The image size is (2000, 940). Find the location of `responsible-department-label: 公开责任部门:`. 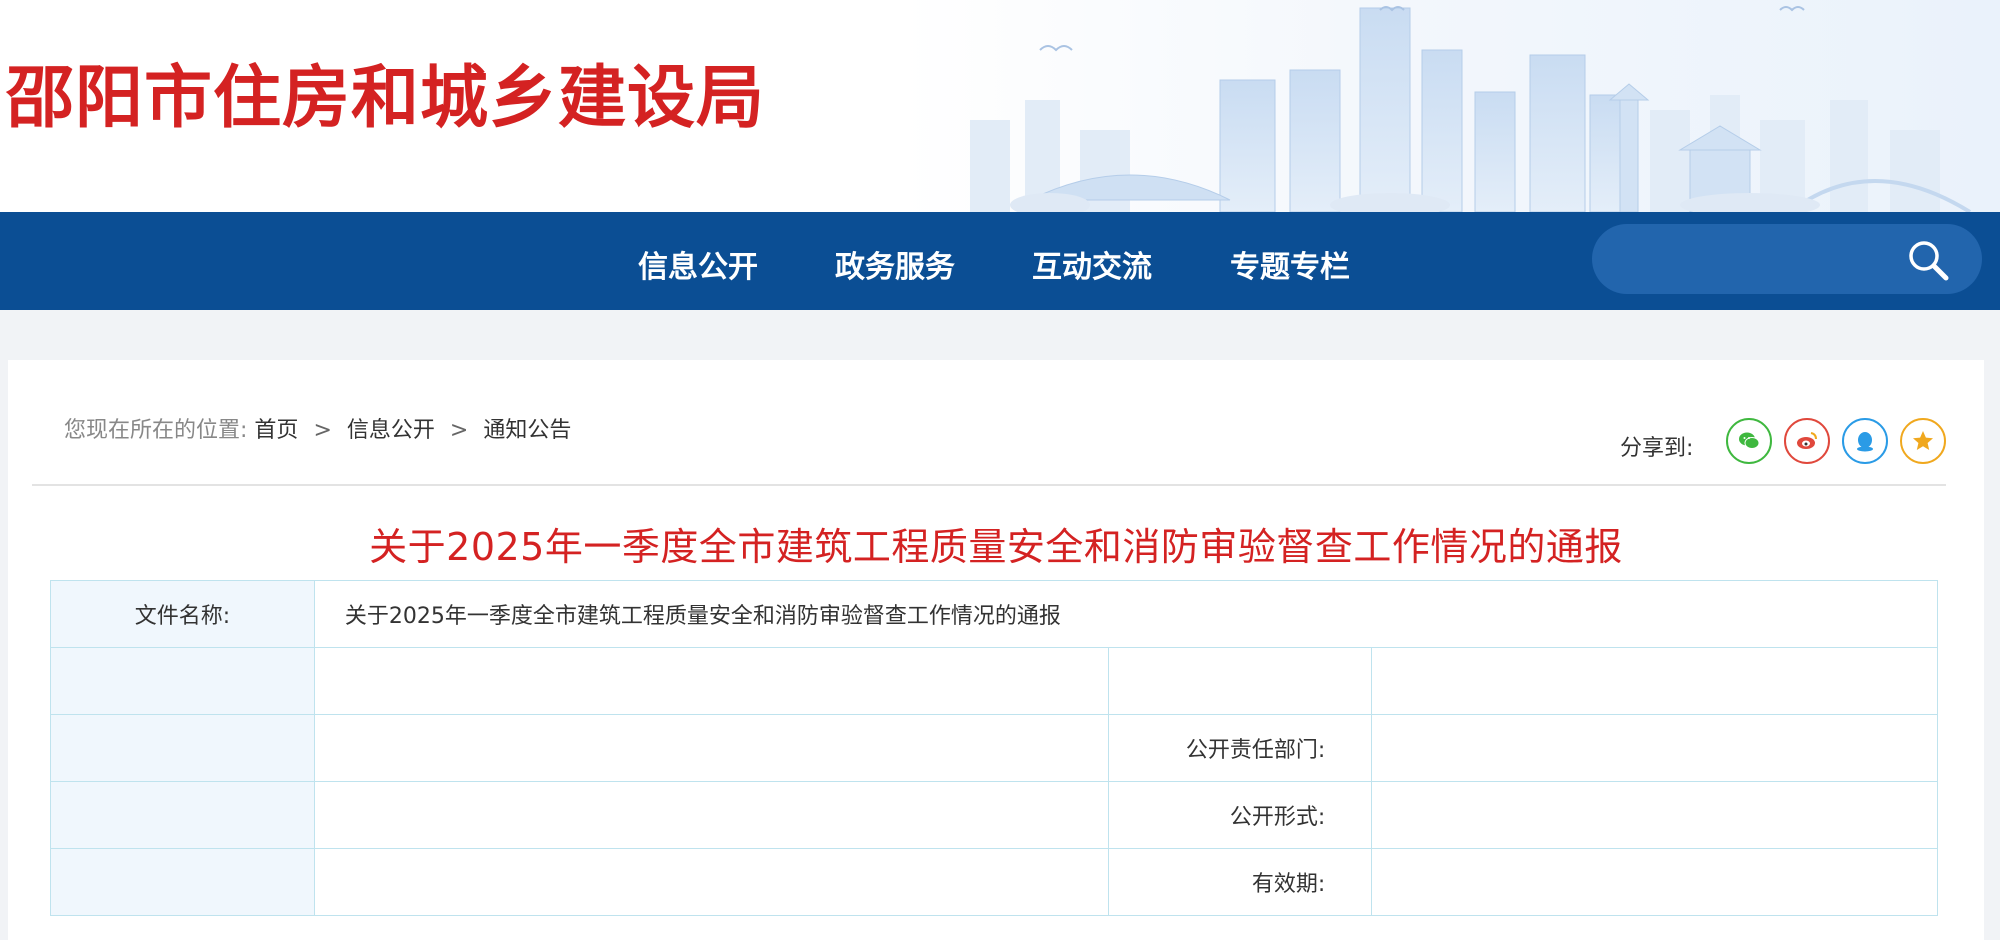

responsible-department-label: 公开责任部门: is located at coordinates (1240, 748).